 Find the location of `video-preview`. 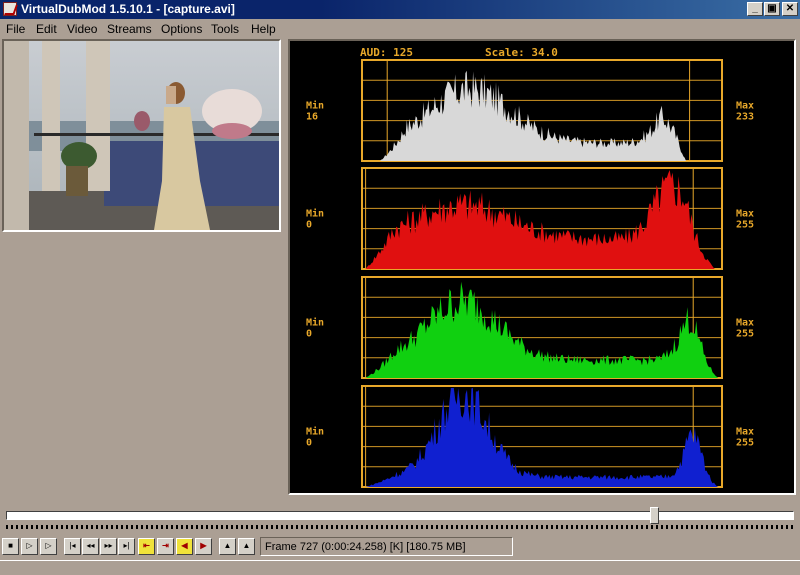

video-preview is located at coordinates (141, 135).